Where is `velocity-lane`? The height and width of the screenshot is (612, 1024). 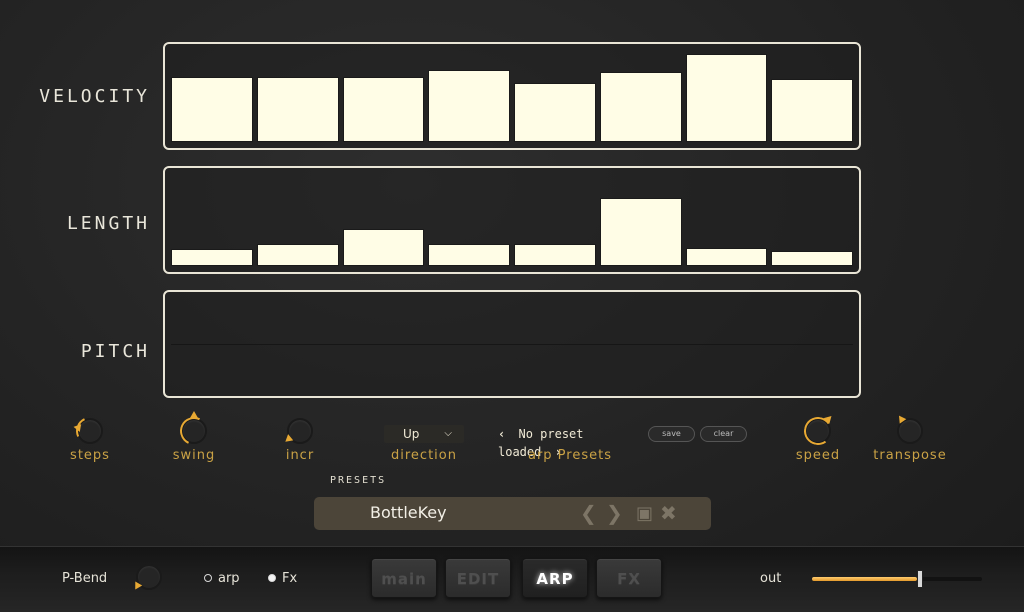
velocity-lane is located at coordinates (512, 96).